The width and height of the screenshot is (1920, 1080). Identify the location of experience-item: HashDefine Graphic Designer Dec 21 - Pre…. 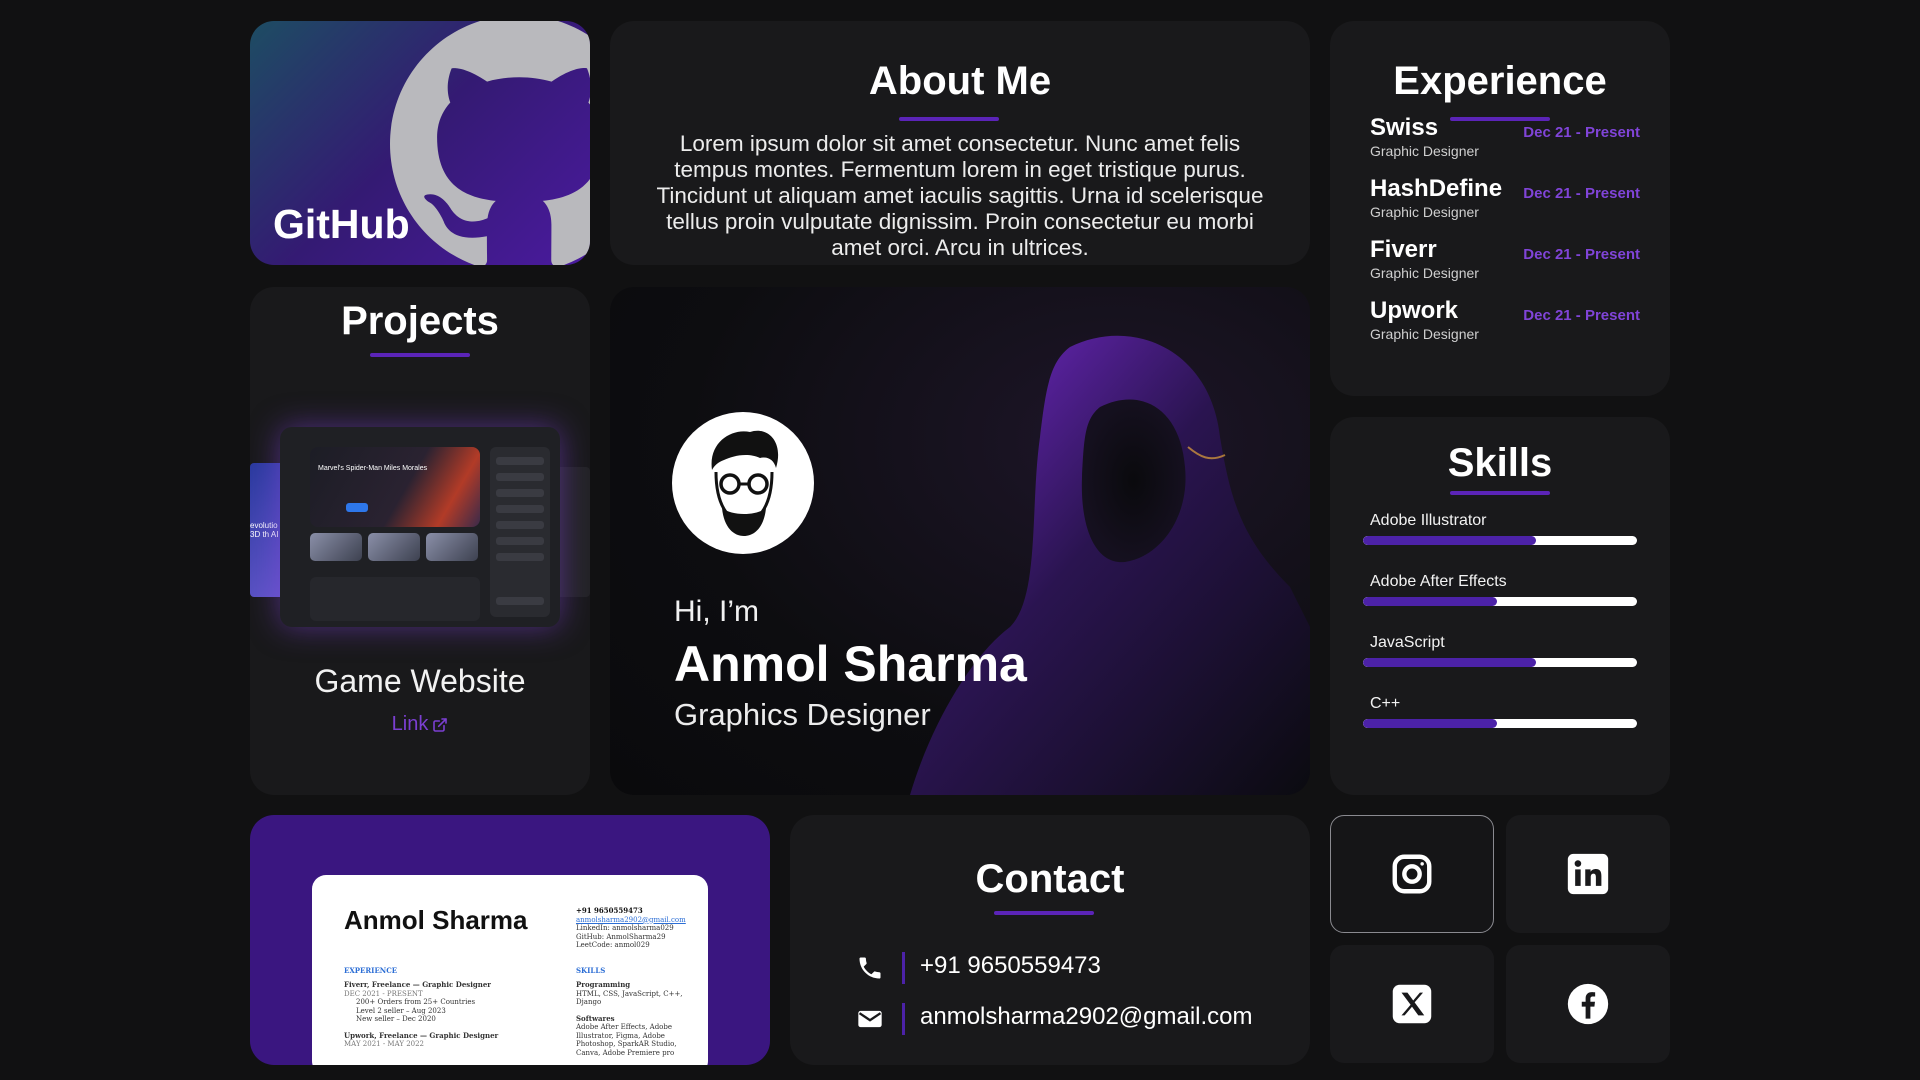
(1505, 200).